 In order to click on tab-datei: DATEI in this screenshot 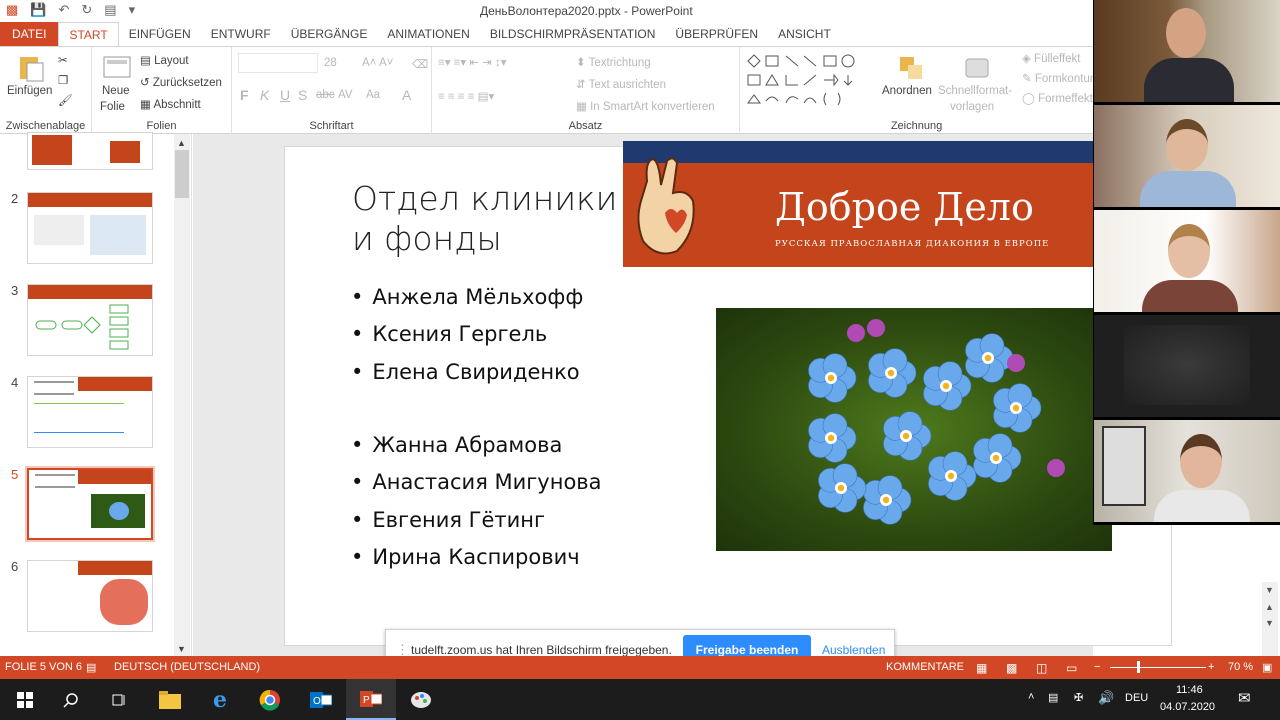, I will do `click(29, 34)`.